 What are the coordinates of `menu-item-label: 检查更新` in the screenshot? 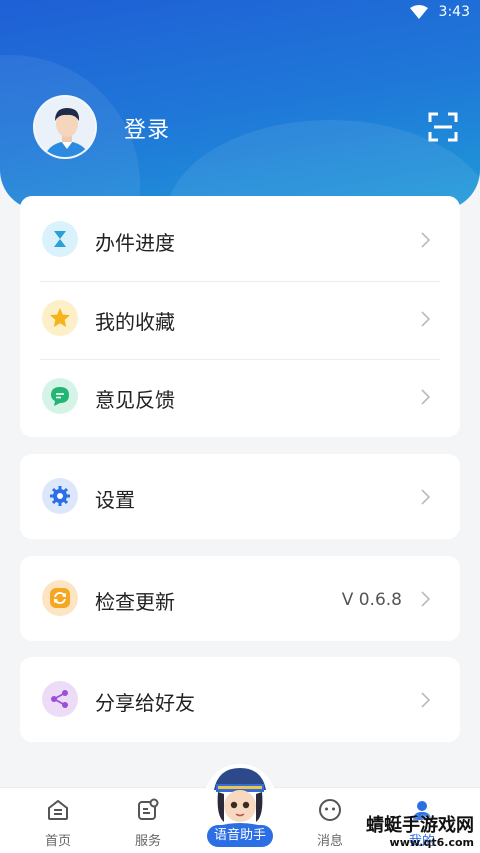 It's located at (135, 602).